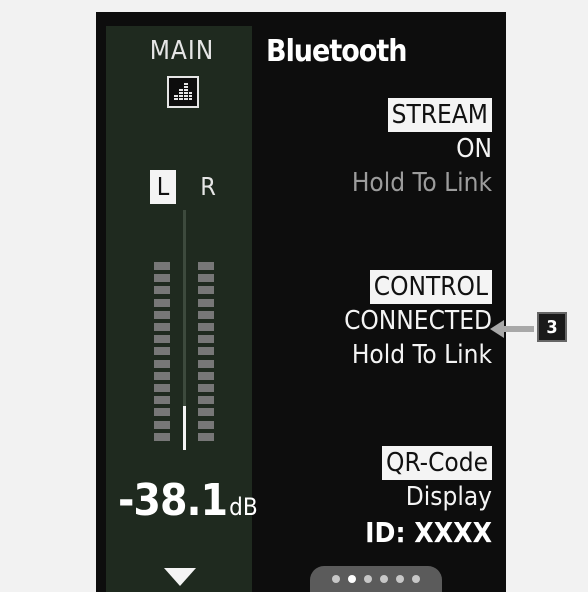  What do you see at coordinates (552, 327) in the screenshot?
I see `callout-number: 3` at bounding box center [552, 327].